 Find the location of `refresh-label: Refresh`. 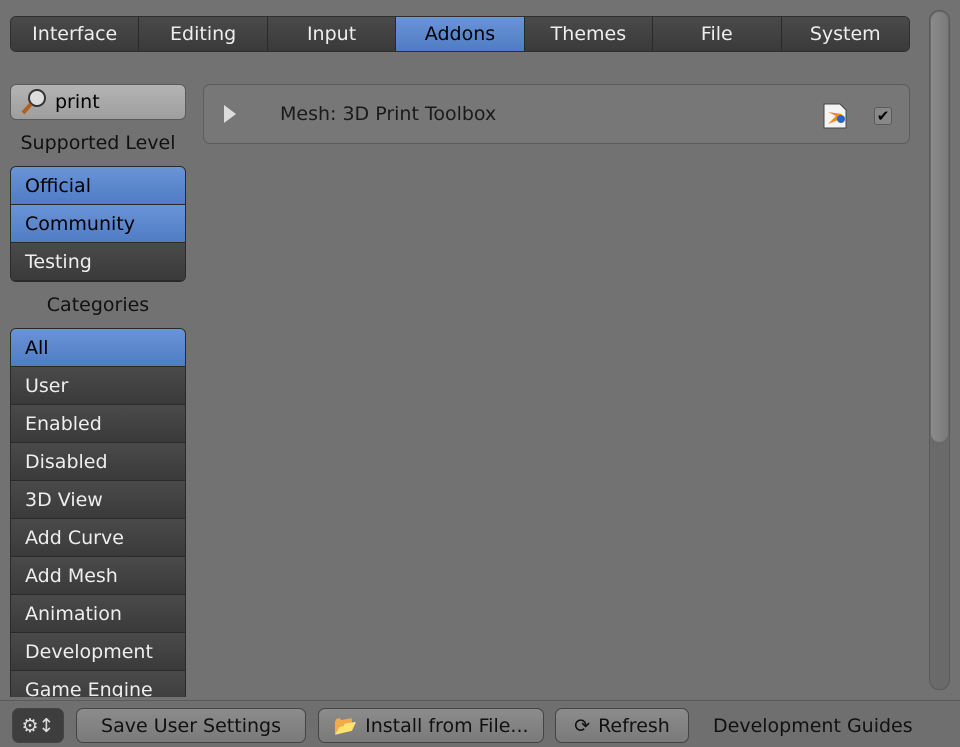

refresh-label: Refresh is located at coordinates (634, 725).